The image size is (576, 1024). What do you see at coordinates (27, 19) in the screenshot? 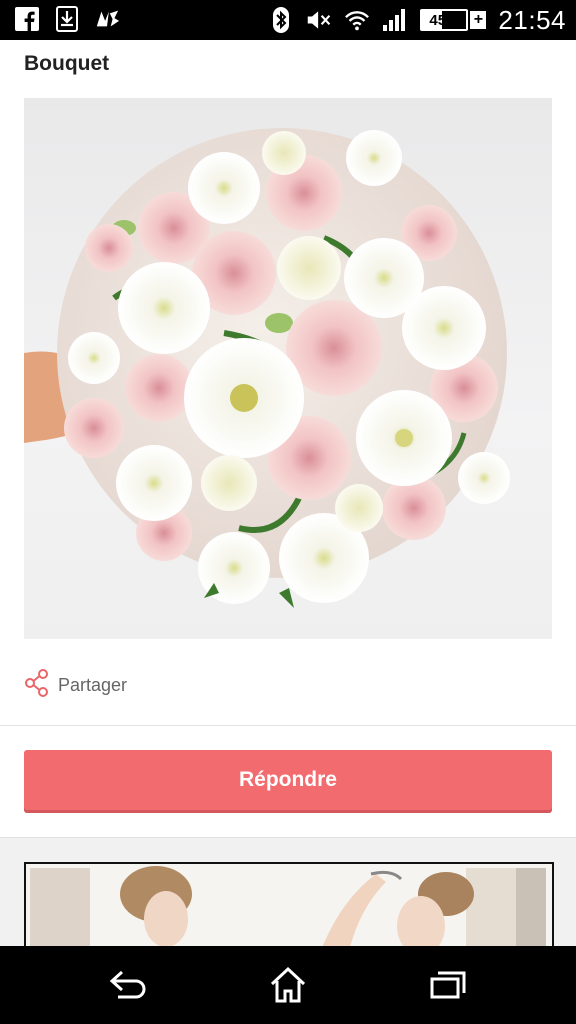
I see `facebook-icon` at bounding box center [27, 19].